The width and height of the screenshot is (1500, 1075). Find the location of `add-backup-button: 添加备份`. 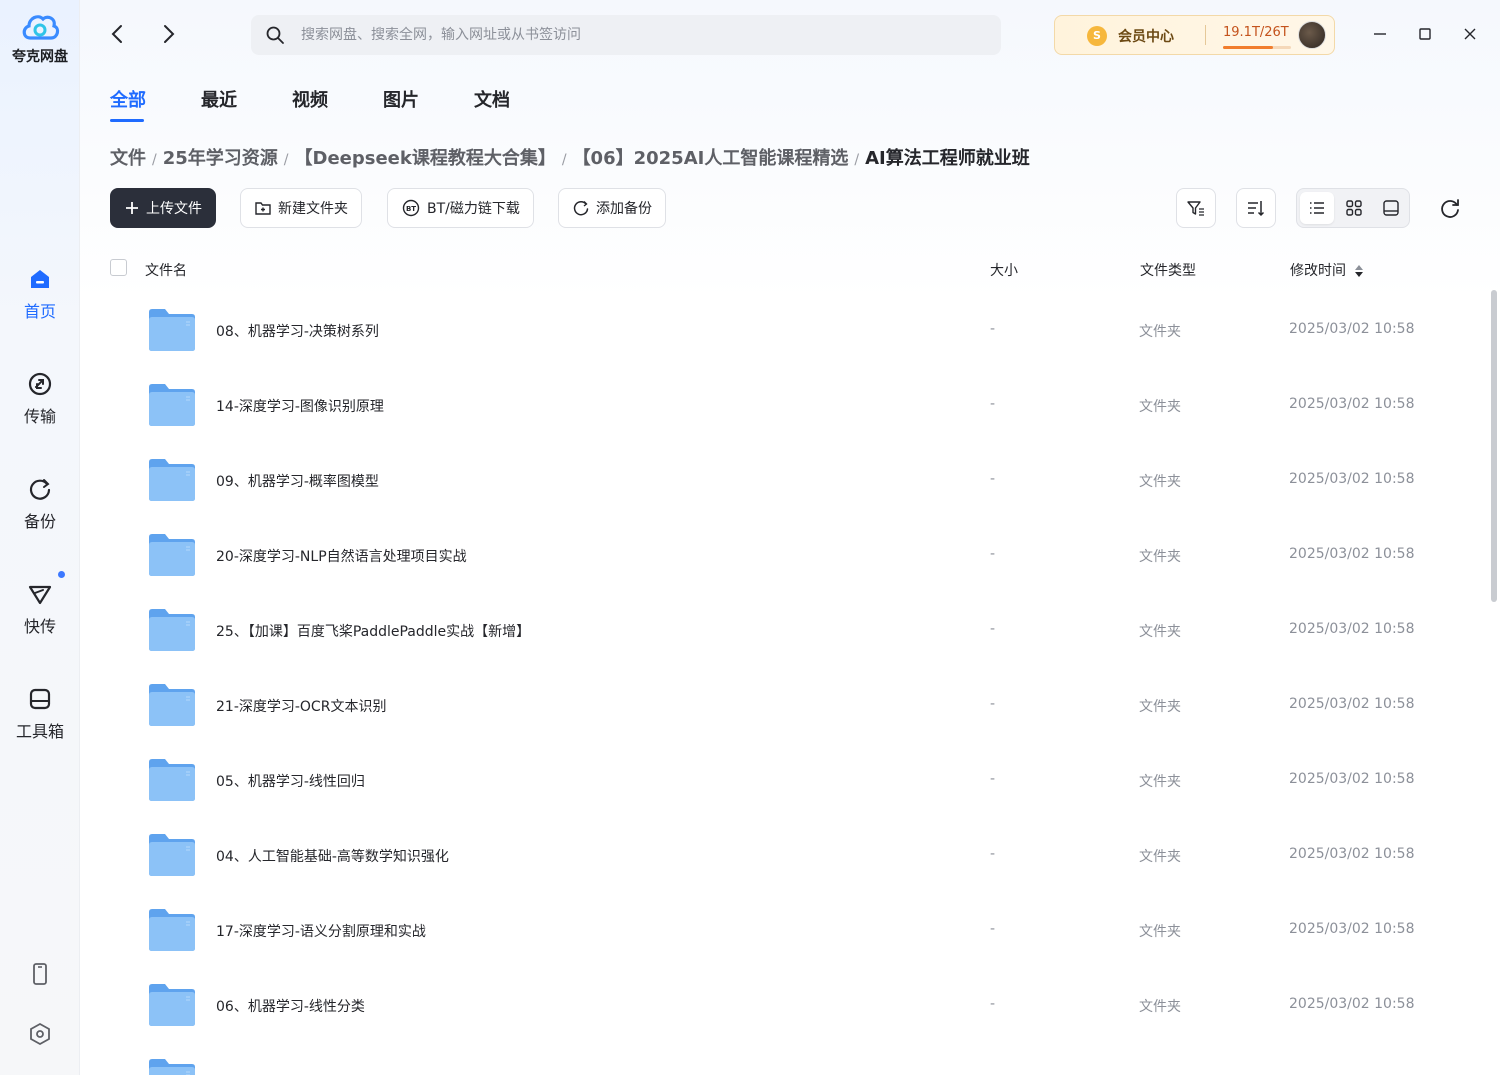

add-backup-button: 添加备份 is located at coordinates (612, 208).